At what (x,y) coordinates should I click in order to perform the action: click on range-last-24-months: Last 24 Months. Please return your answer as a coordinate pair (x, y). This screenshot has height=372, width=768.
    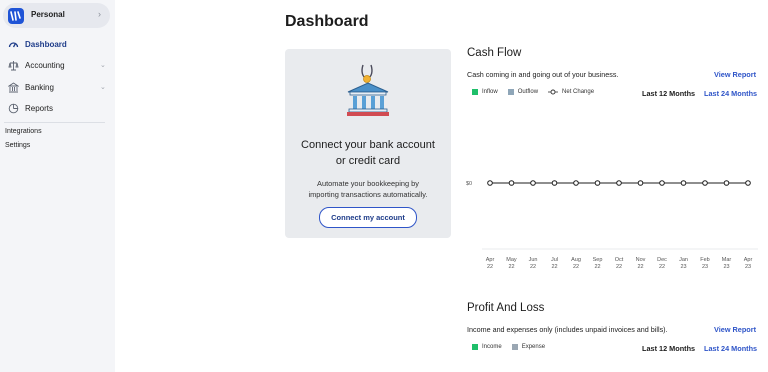
    Looking at the image, I should click on (730, 93).